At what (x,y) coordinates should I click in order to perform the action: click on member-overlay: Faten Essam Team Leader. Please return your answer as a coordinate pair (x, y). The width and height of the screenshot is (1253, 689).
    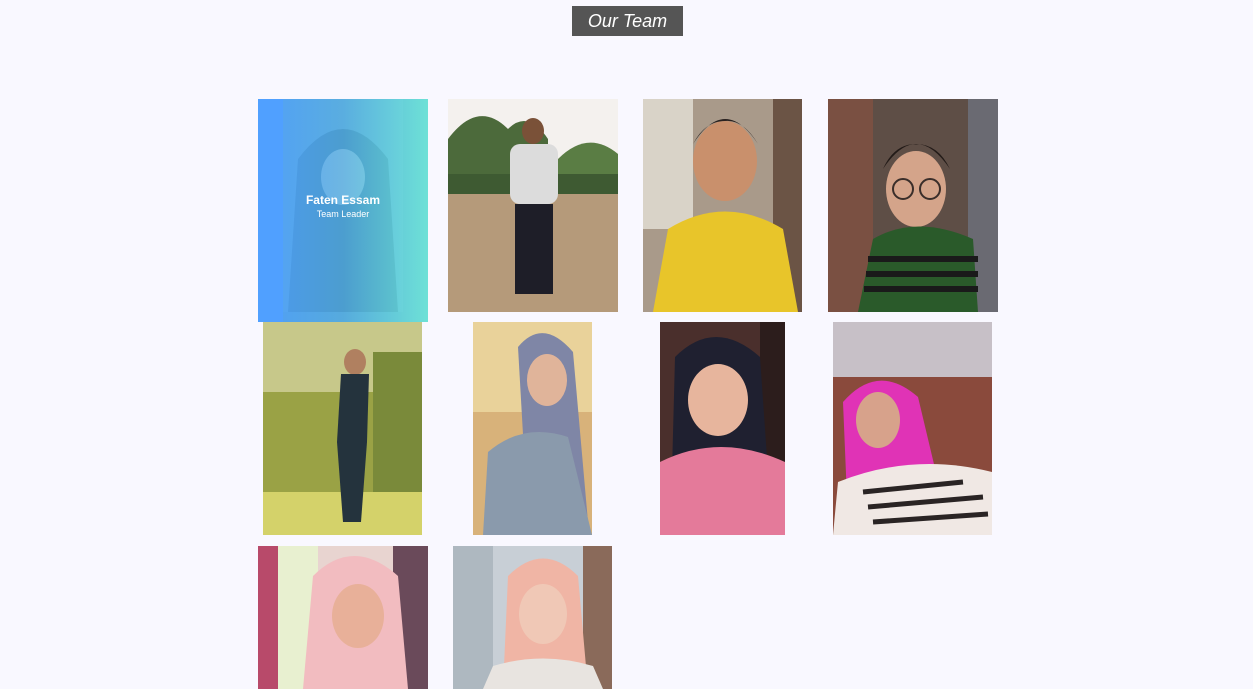
    Looking at the image, I should click on (343, 210).